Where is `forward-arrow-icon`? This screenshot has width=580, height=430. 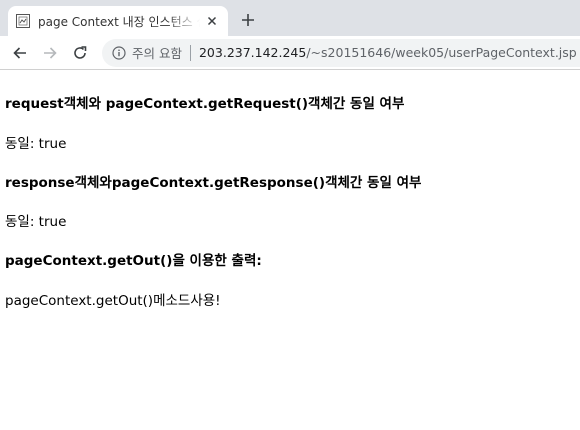
forward-arrow-icon is located at coordinates (50, 53).